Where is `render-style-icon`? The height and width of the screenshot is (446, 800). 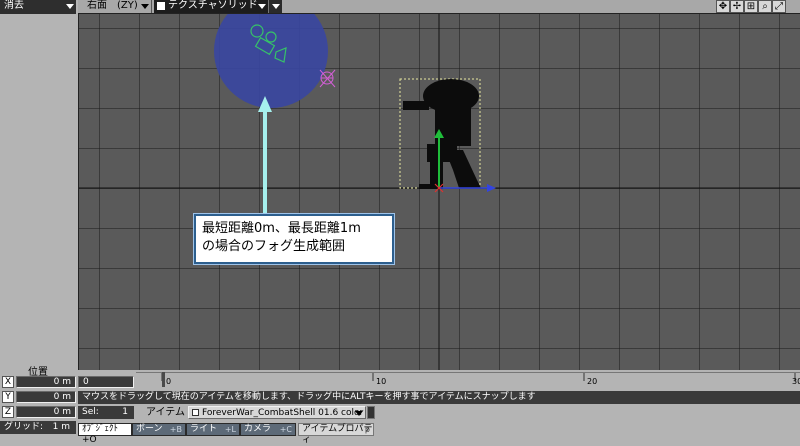 render-style-icon is located at coordinates (161, 6).